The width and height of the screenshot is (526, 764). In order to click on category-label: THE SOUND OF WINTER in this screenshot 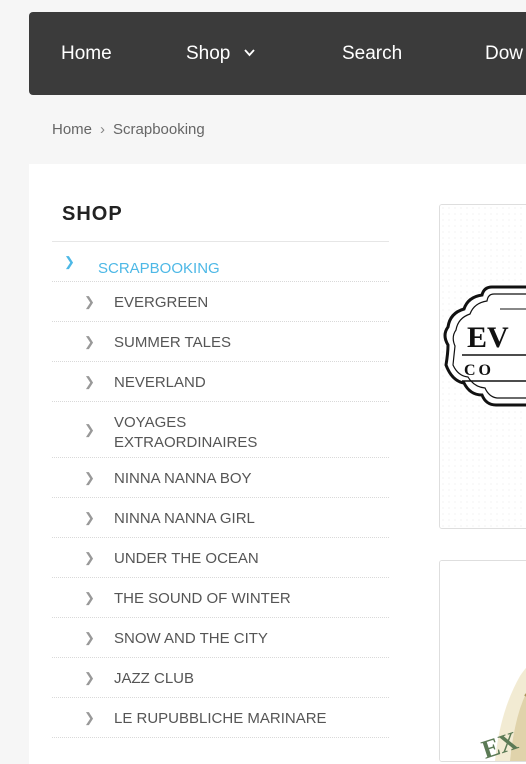, I will do `click(202, 598)`.